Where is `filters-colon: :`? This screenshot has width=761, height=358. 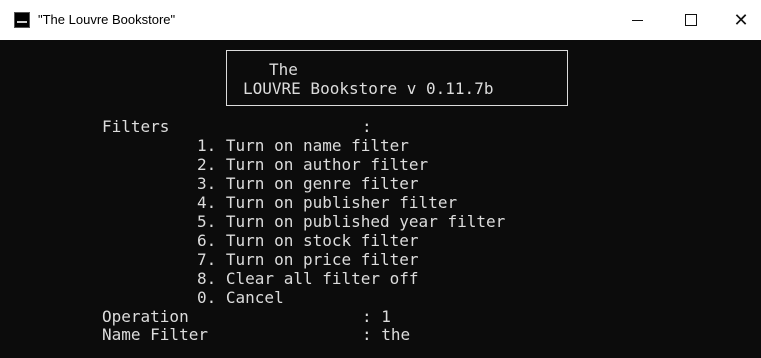 filters-colon: : is located at coordinates (367, 126).